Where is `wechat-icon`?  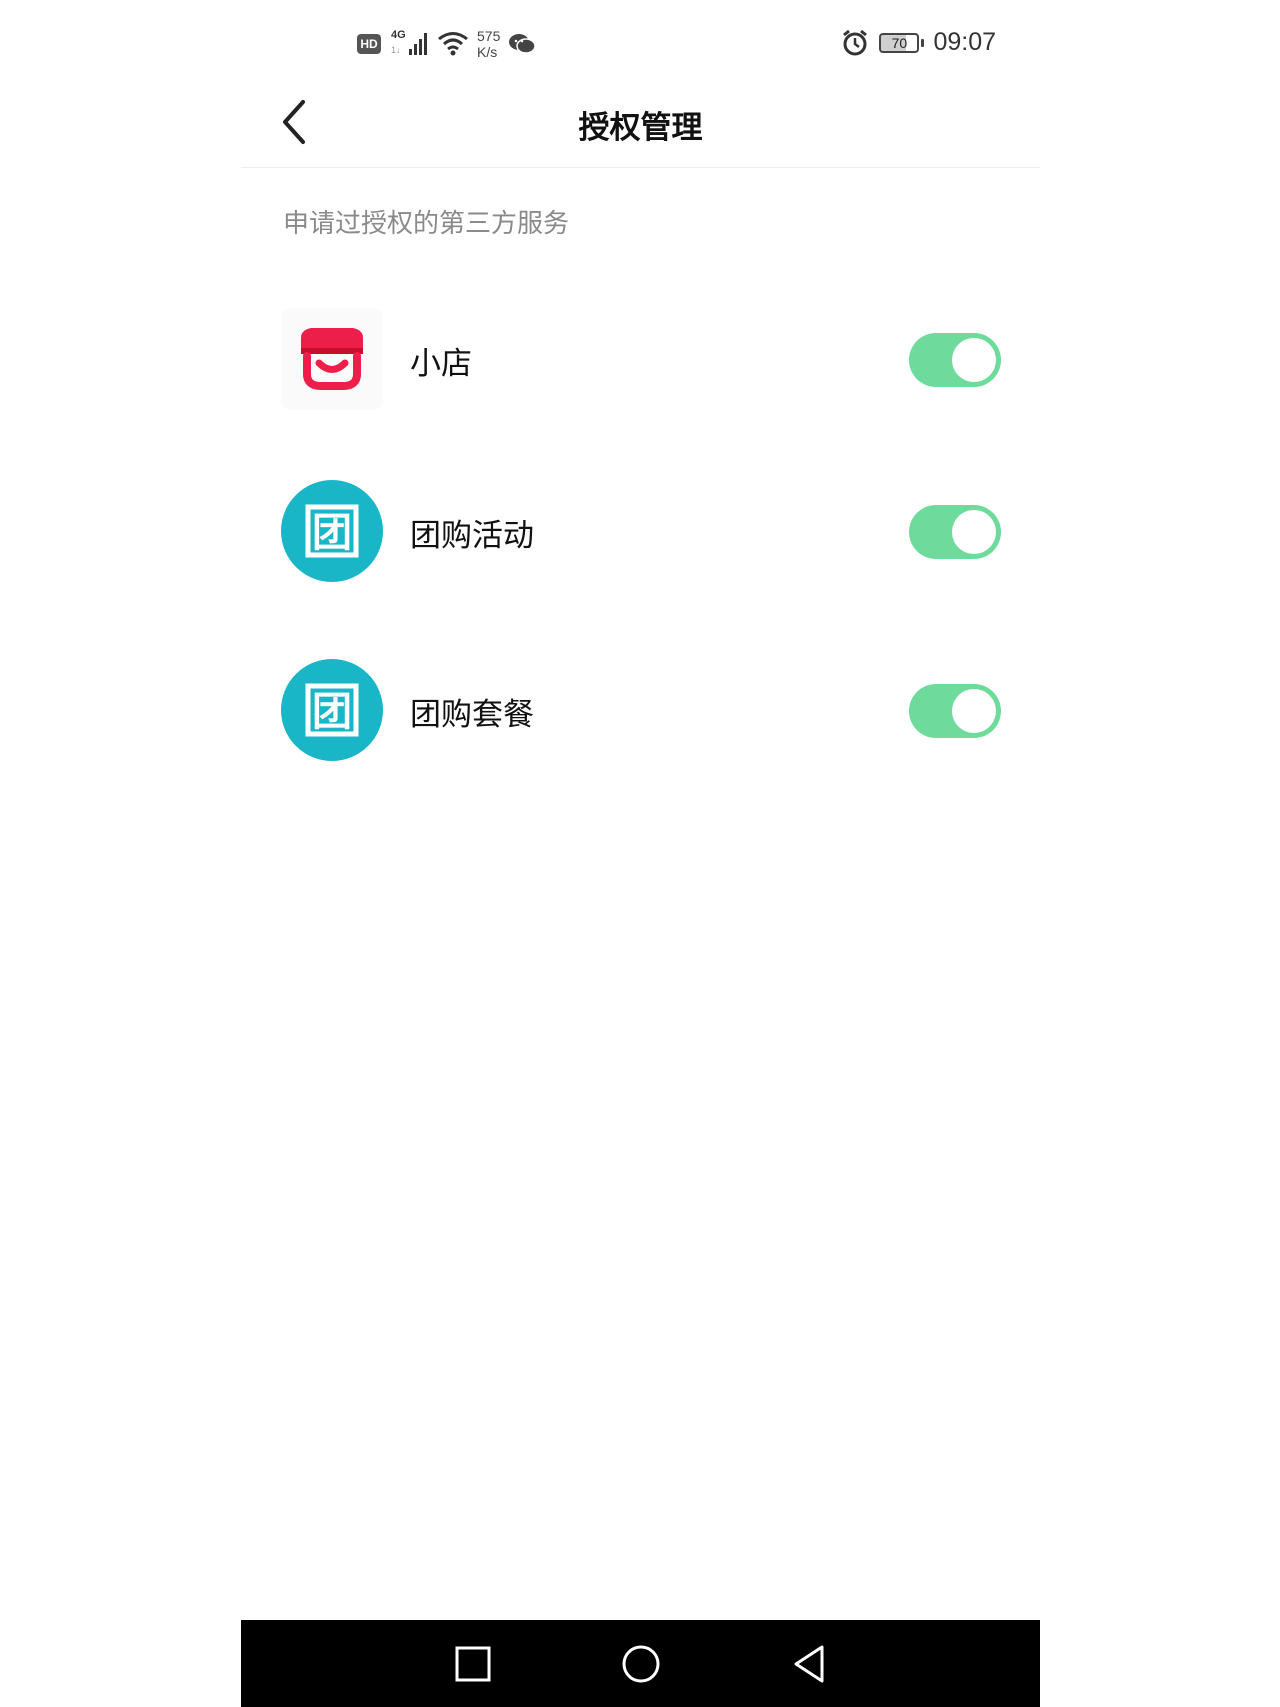 wechat-icon is located at coordinates (523, 44).